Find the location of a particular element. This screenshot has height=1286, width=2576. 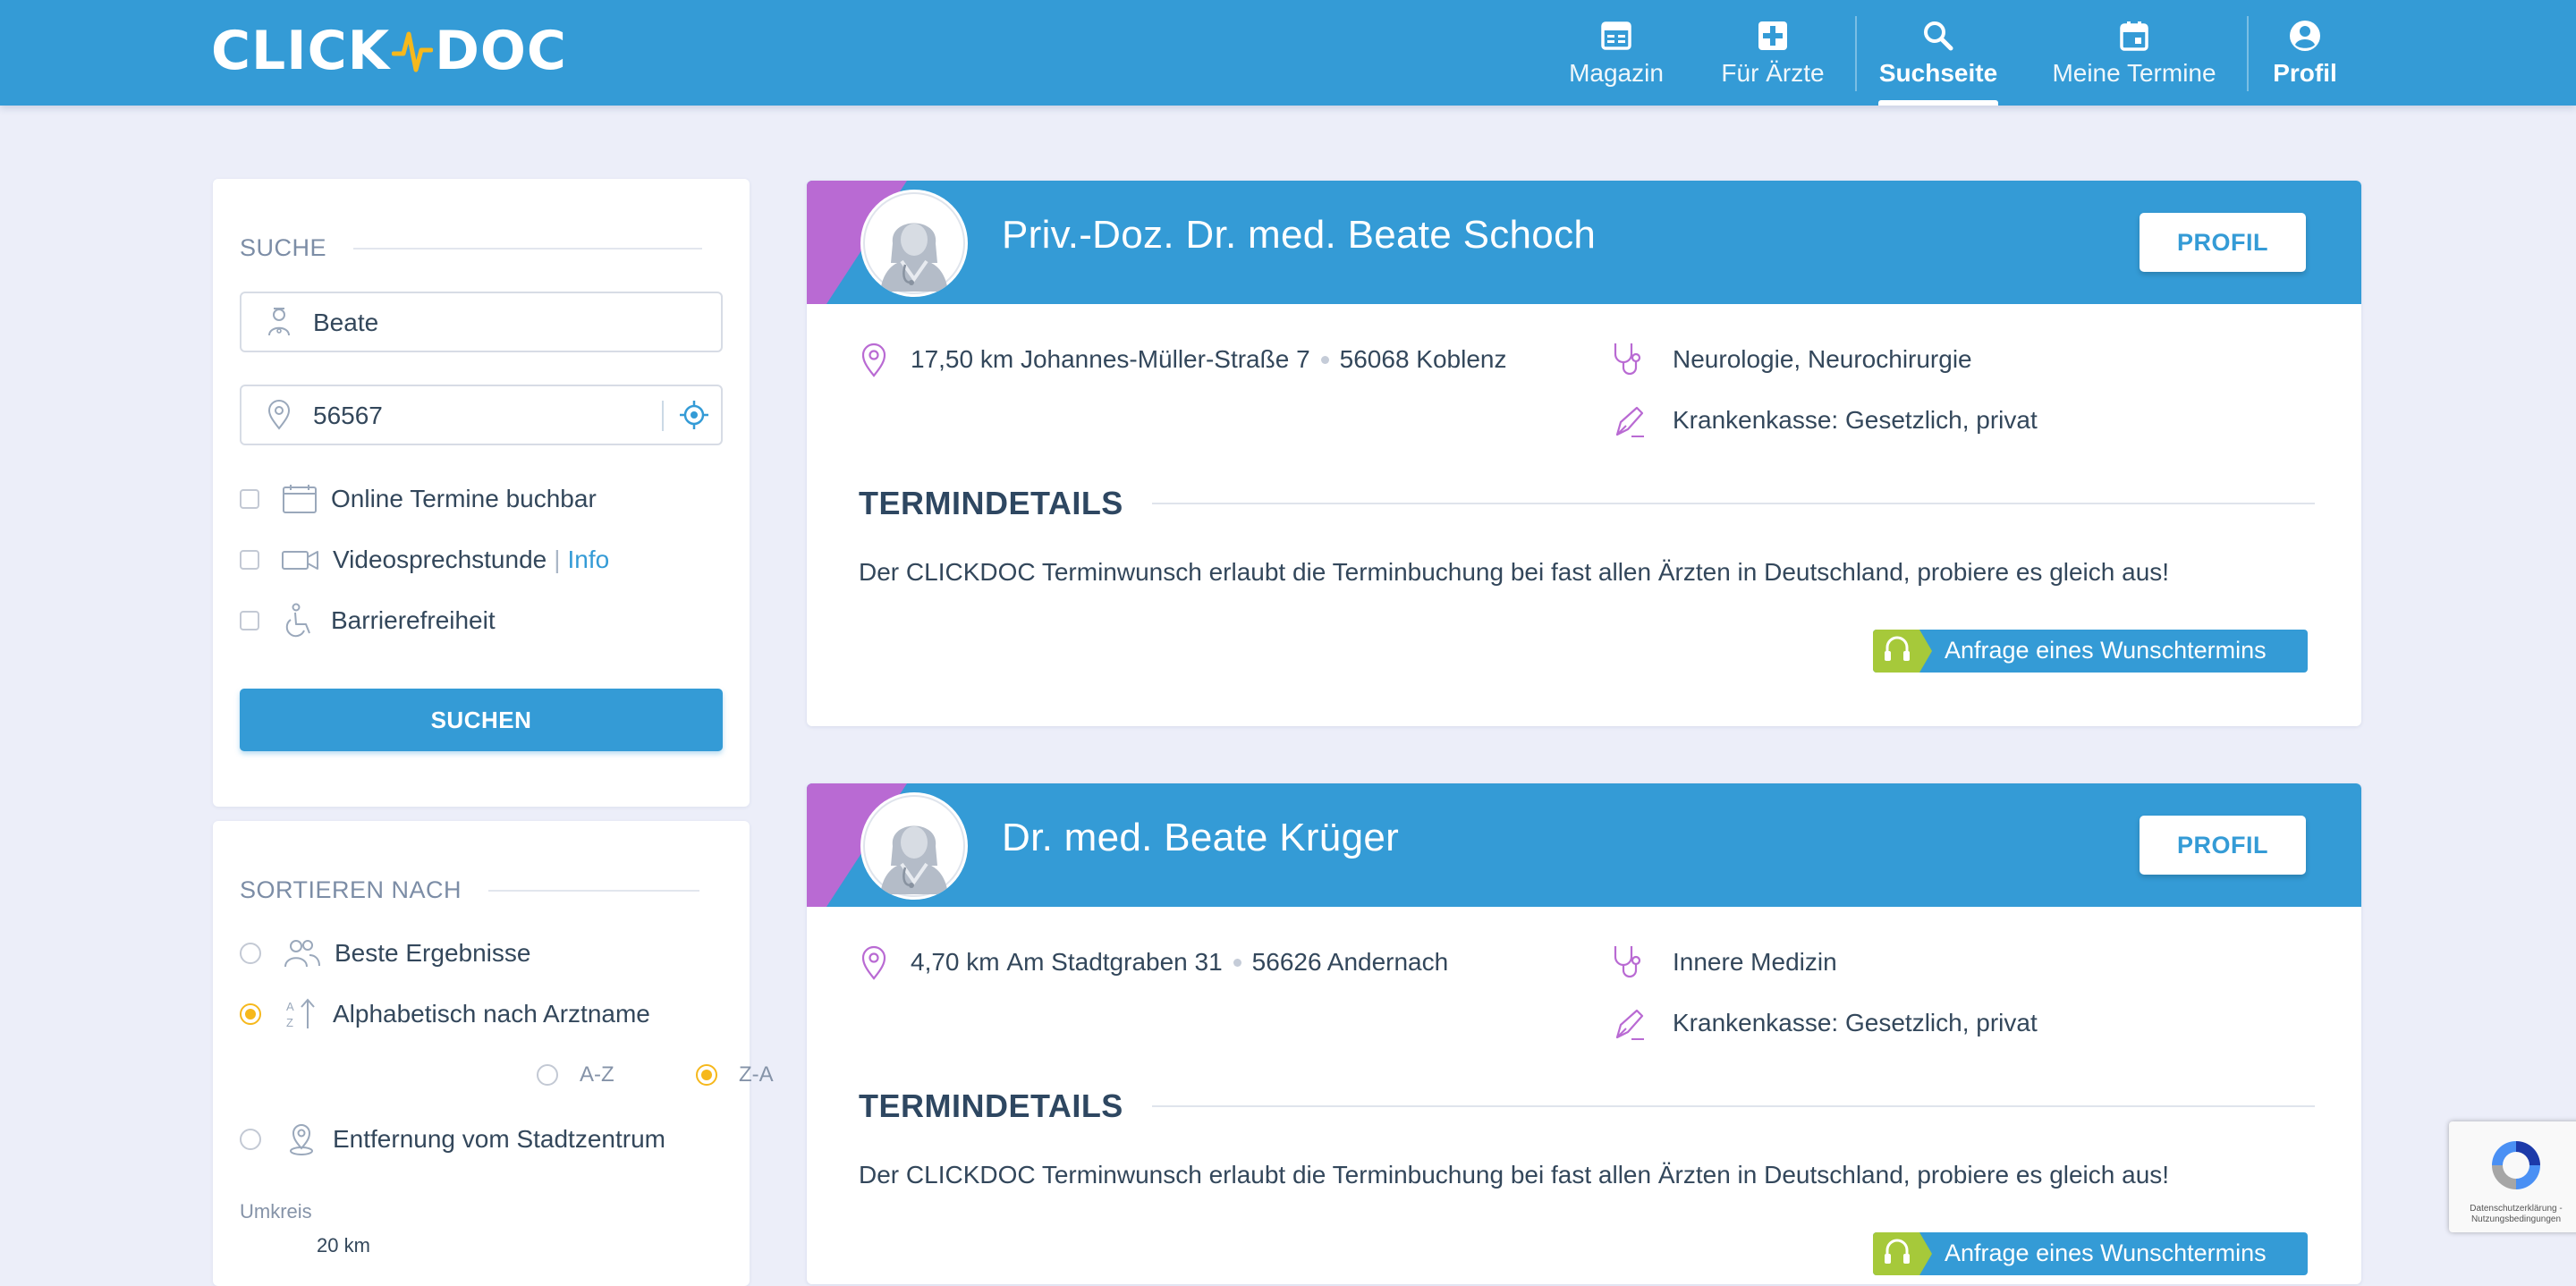

card-header: Dr. med. Beate Krüger PROFIL is located at coordinates (1584, 845).